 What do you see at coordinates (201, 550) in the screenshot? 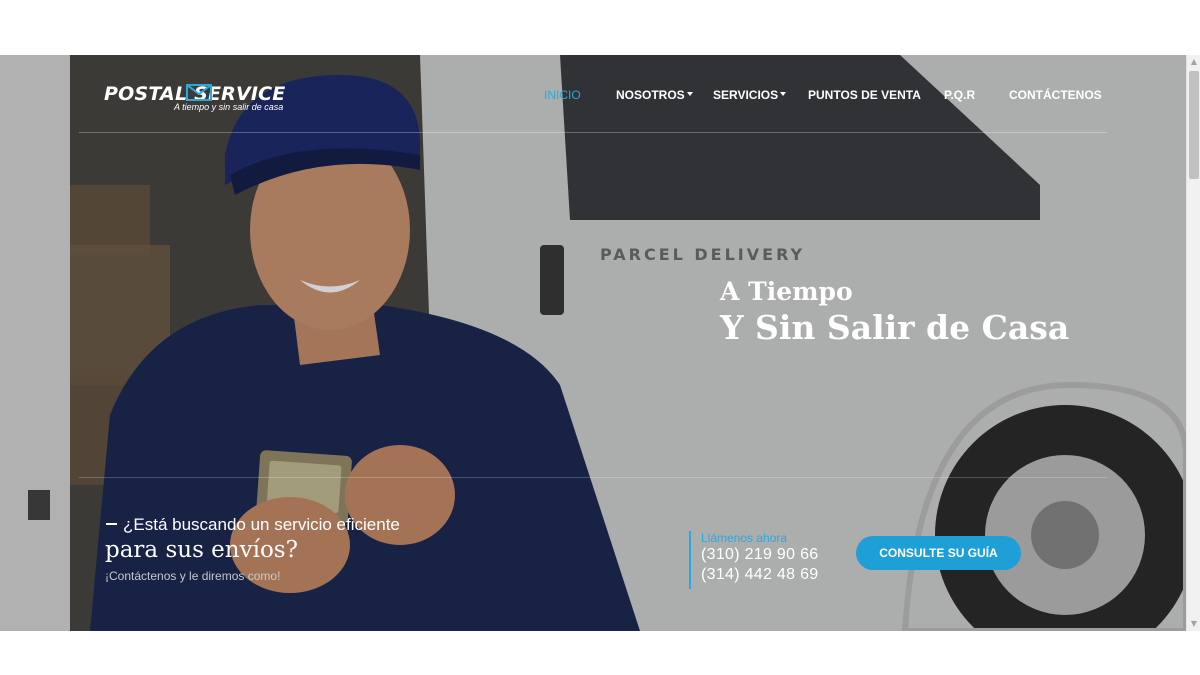
I see `promo-line-2: para sus envíos?` at bounding box center [201, 550].